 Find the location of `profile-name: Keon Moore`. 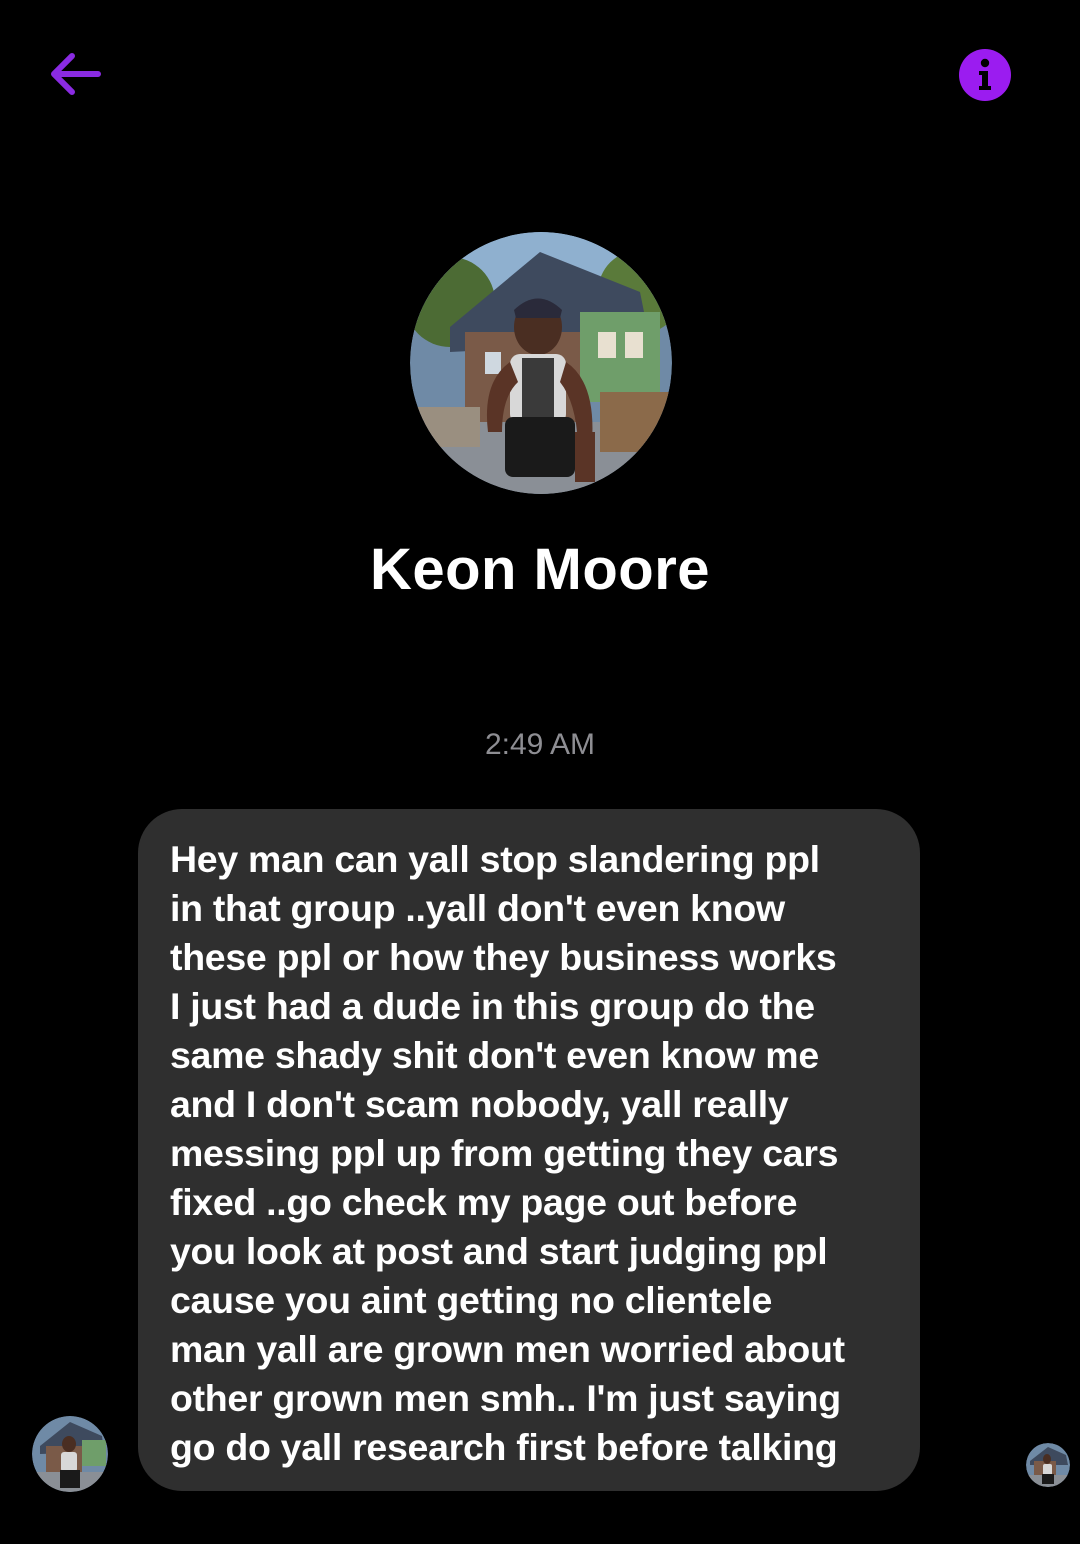

profile-name: Keon Moore is located at coordinates (540, 569).